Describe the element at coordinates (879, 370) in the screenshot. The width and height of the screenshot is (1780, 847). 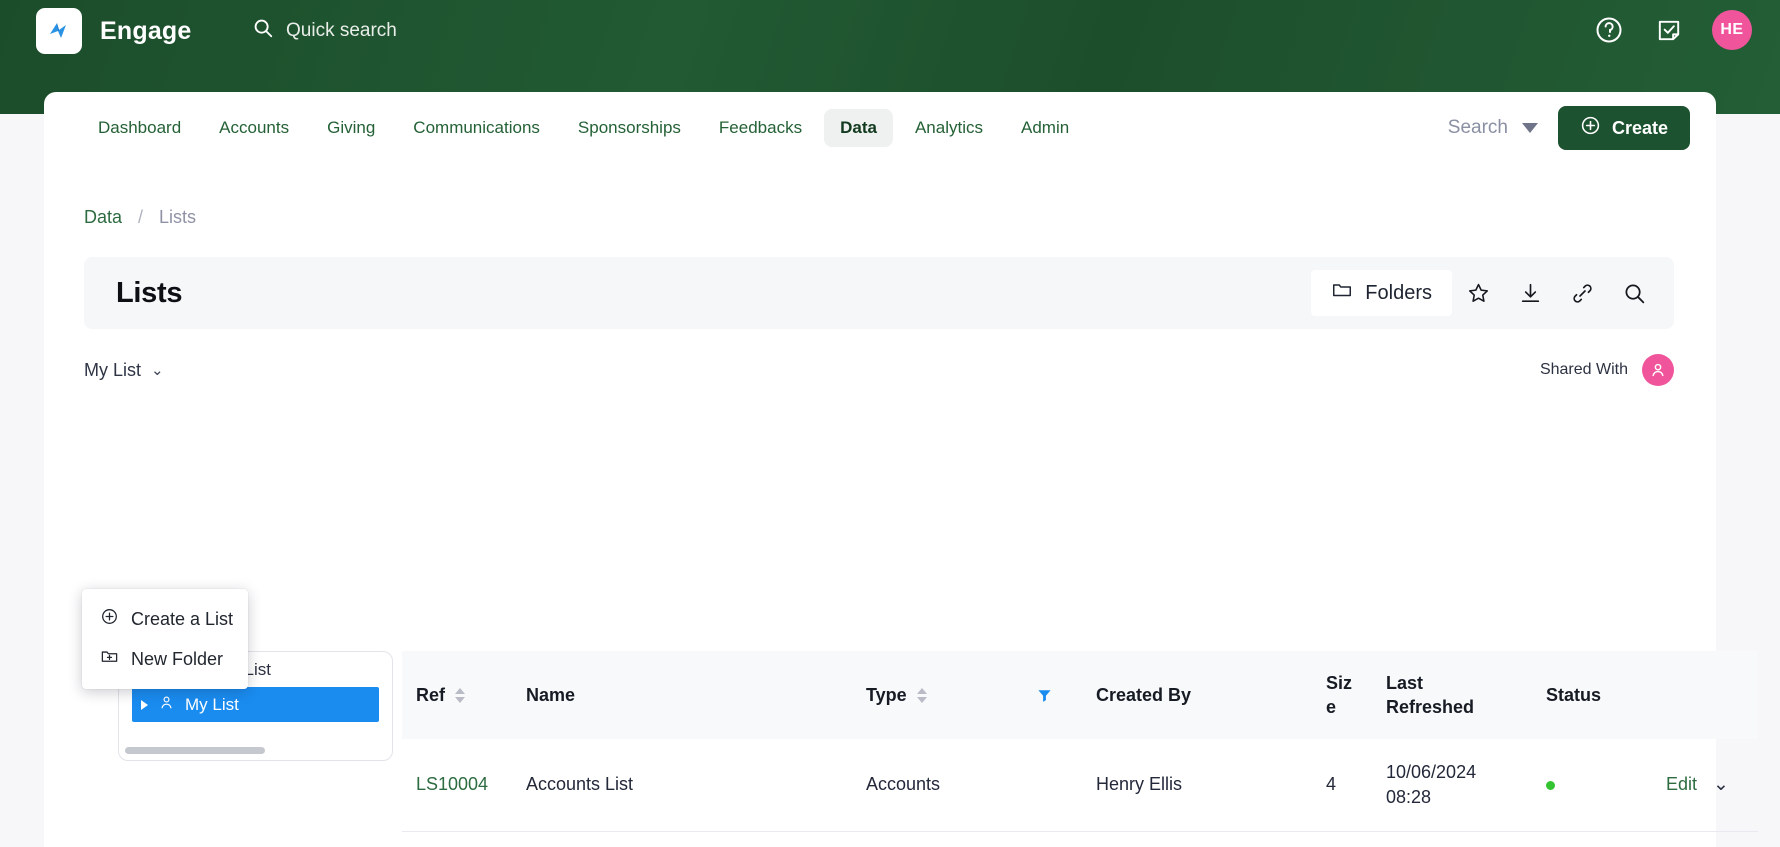
I see `list-selector-row: My List ⌄ Shared With` at that location.